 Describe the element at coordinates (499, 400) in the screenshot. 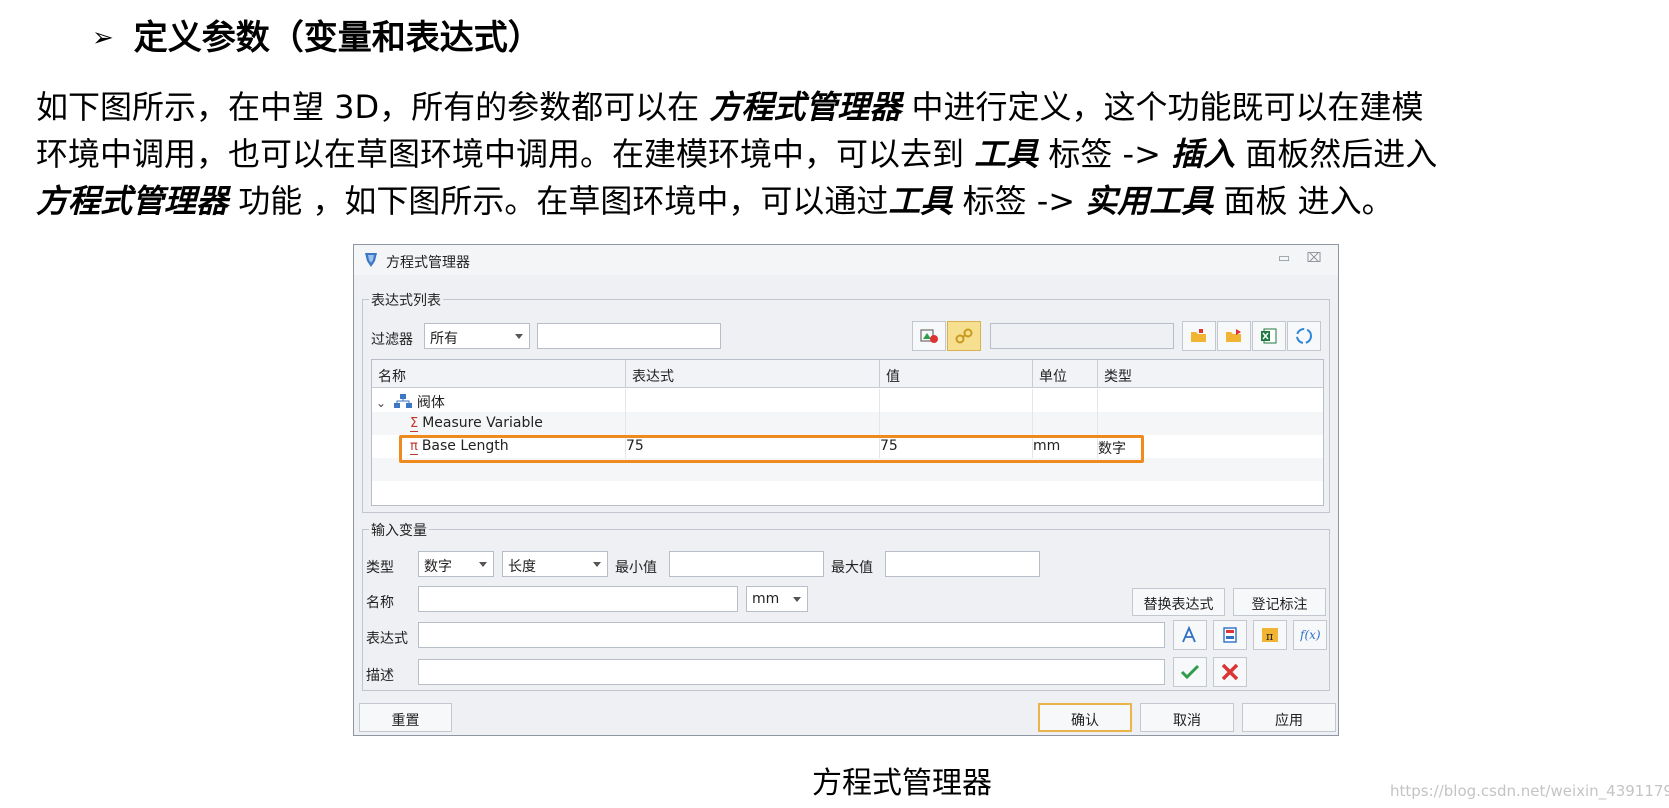

I see `name-cell: ⌄ 阀体` at that location.